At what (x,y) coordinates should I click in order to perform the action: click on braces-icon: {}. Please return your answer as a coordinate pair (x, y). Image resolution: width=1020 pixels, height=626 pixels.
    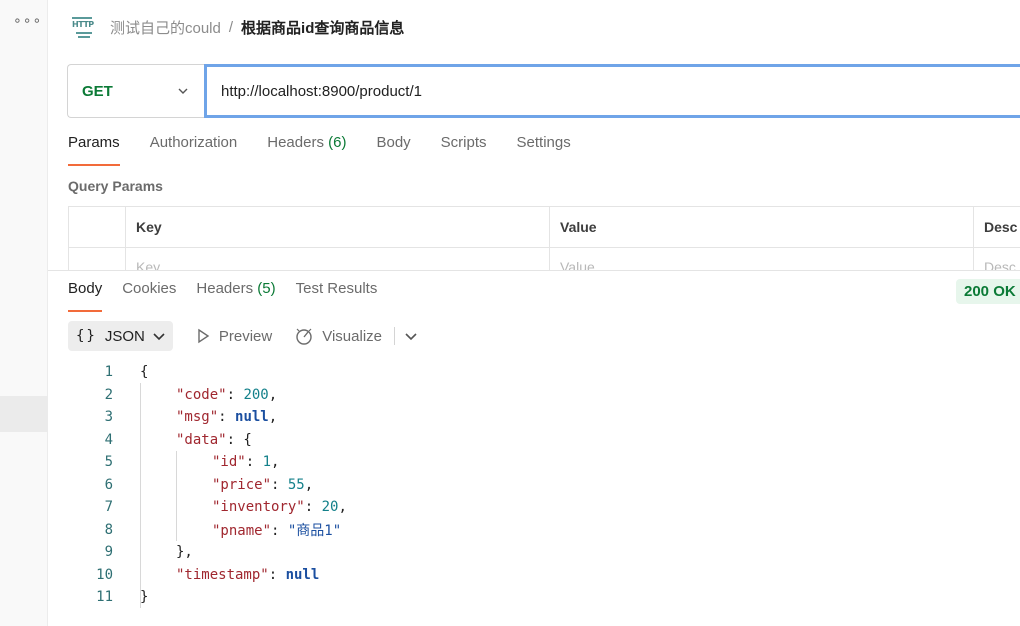
    Looking at the image, I should click on (86, 336).